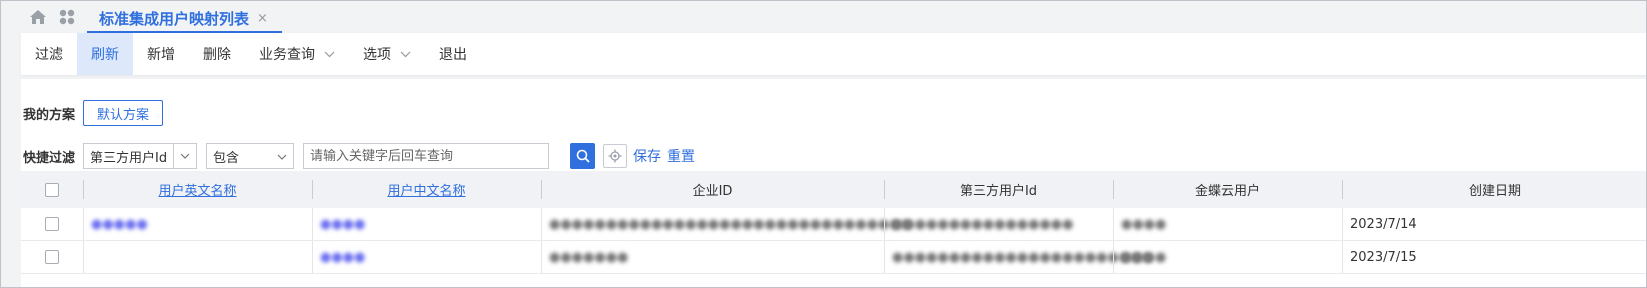 This screenshot has width=1647, height=288. What do you see at coordinates (123, 113) in the screenshot?
I see `default-scheme-button: 默认方案` at bounding box center [123, 113].